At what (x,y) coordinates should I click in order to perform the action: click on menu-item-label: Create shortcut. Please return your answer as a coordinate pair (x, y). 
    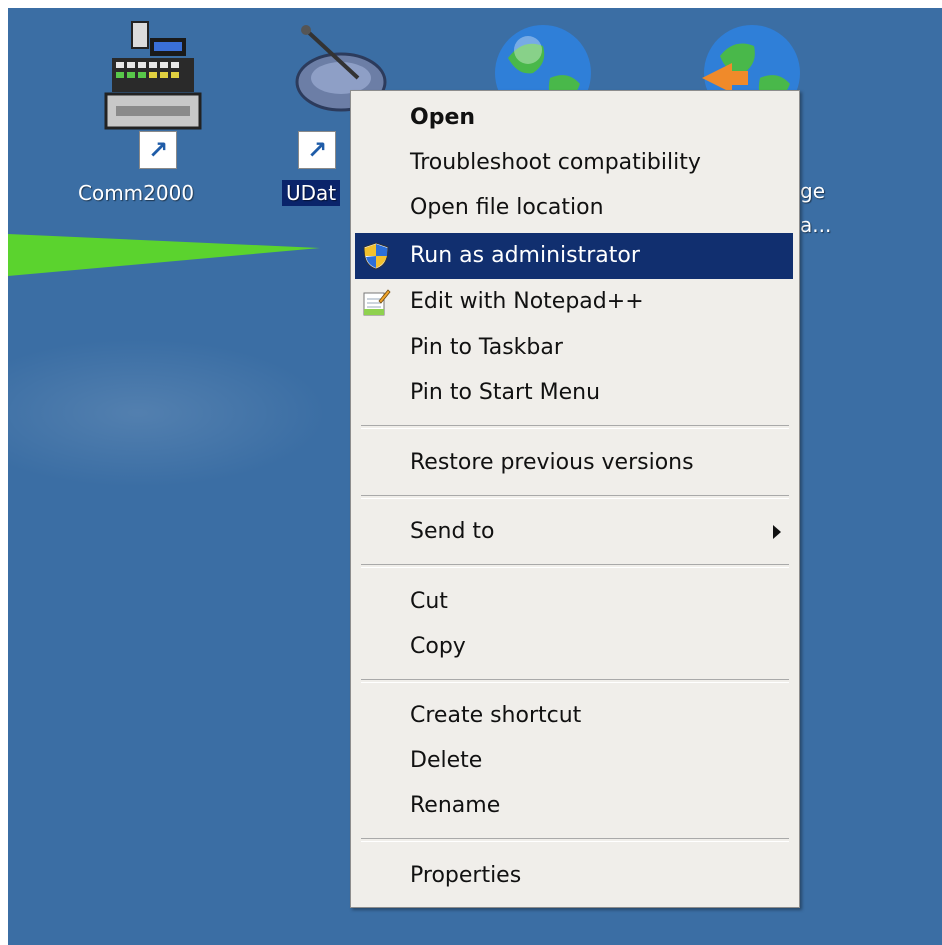
    Looking at the image, I should click on (496, 715).